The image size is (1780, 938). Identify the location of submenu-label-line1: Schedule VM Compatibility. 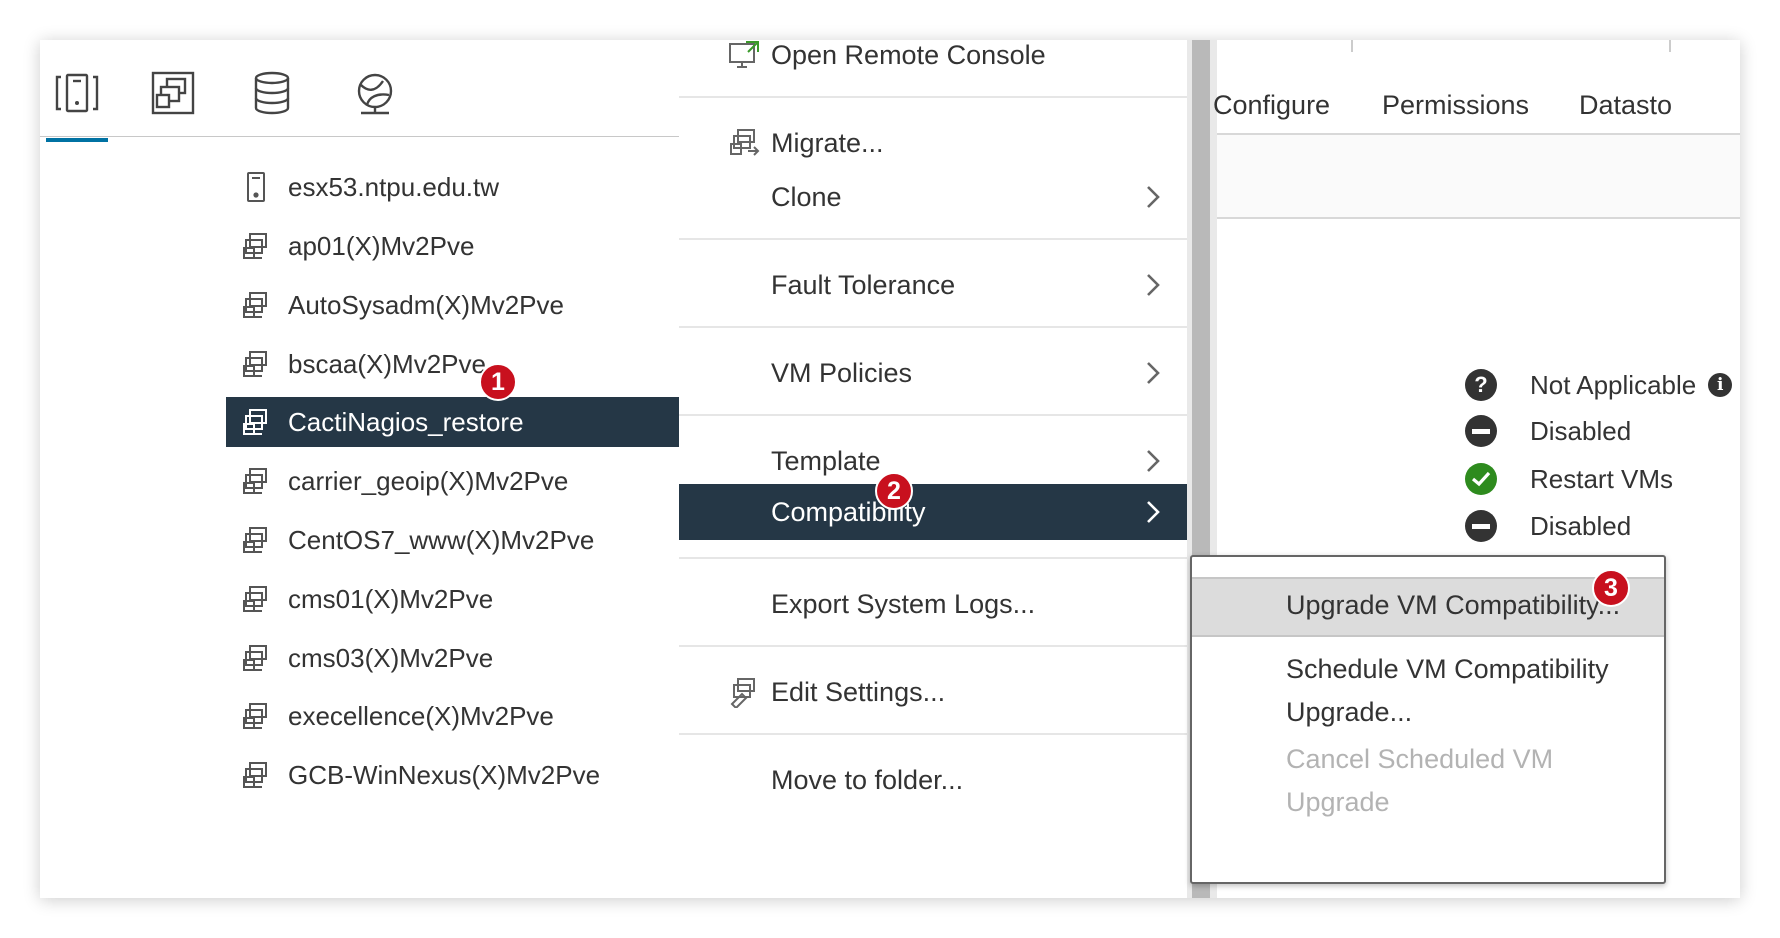
(1447, 669).